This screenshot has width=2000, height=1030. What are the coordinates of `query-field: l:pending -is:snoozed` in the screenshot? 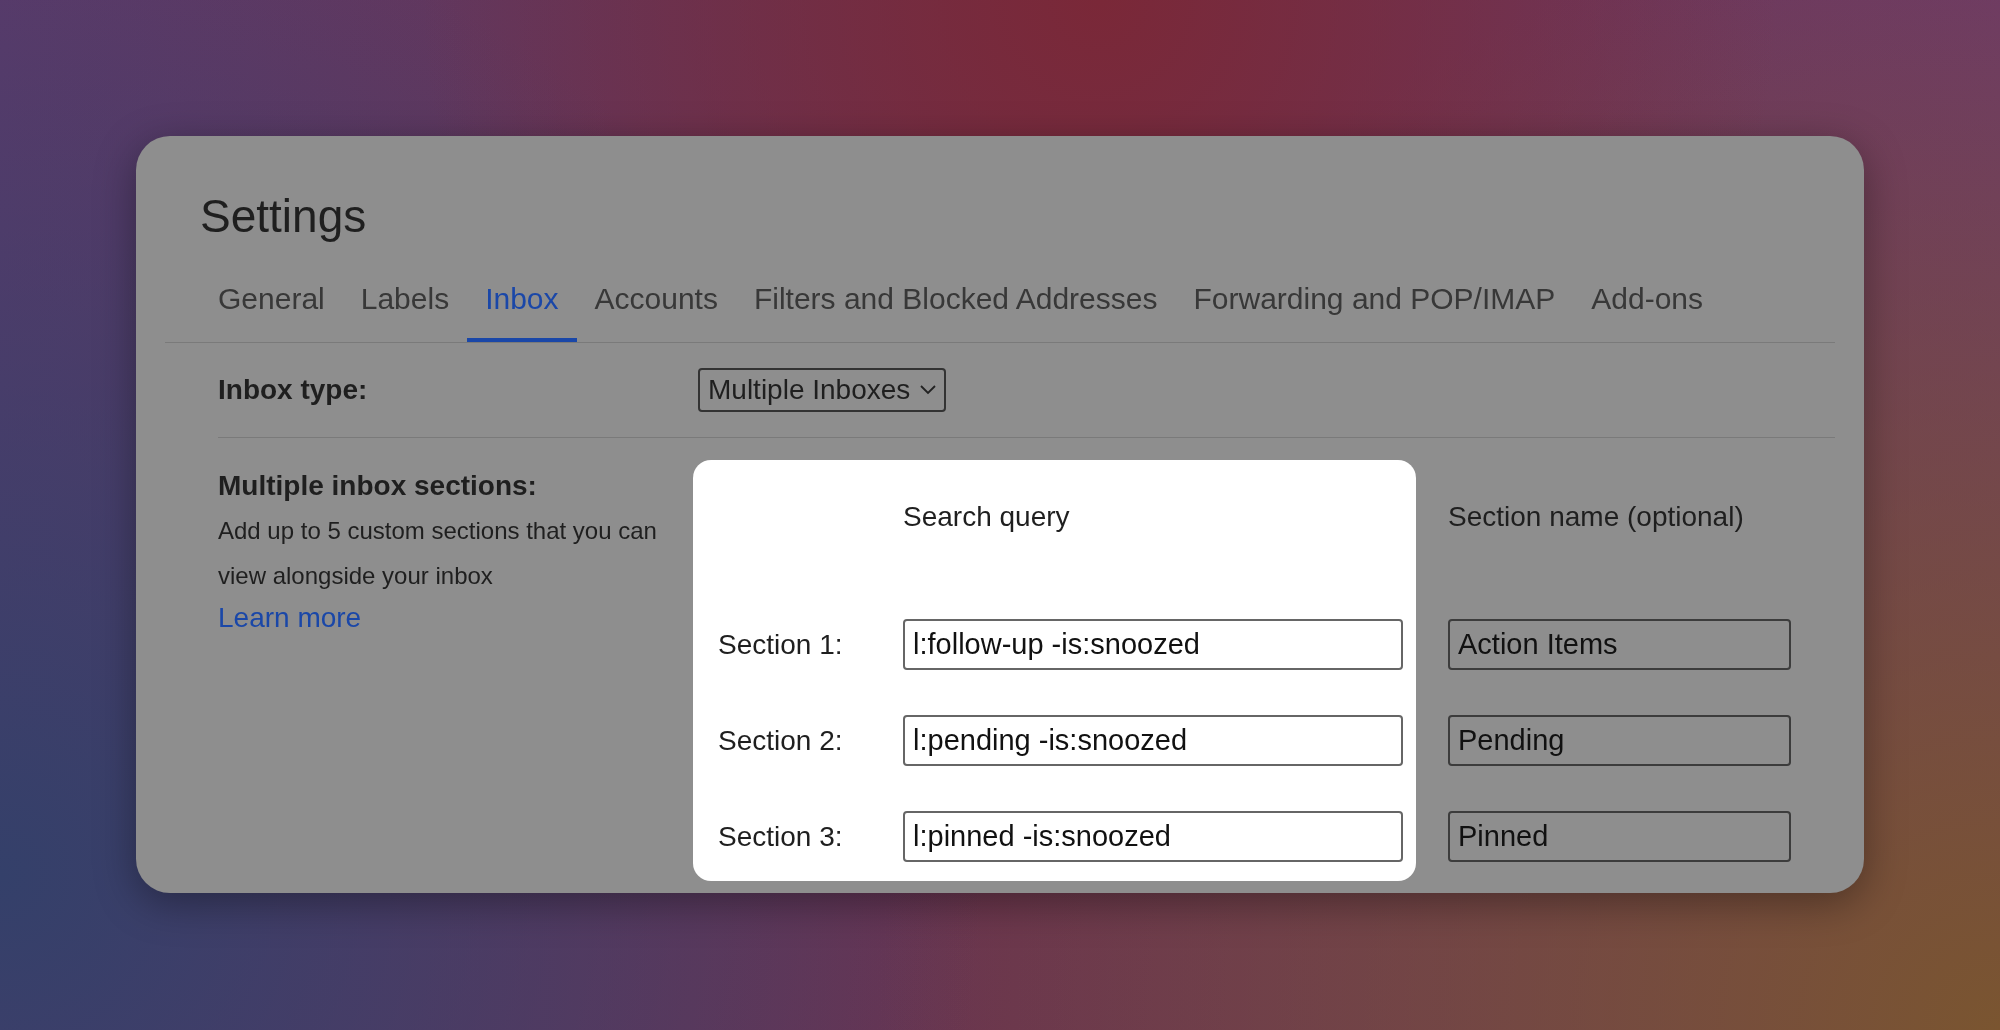 It's located at (1153, 740).